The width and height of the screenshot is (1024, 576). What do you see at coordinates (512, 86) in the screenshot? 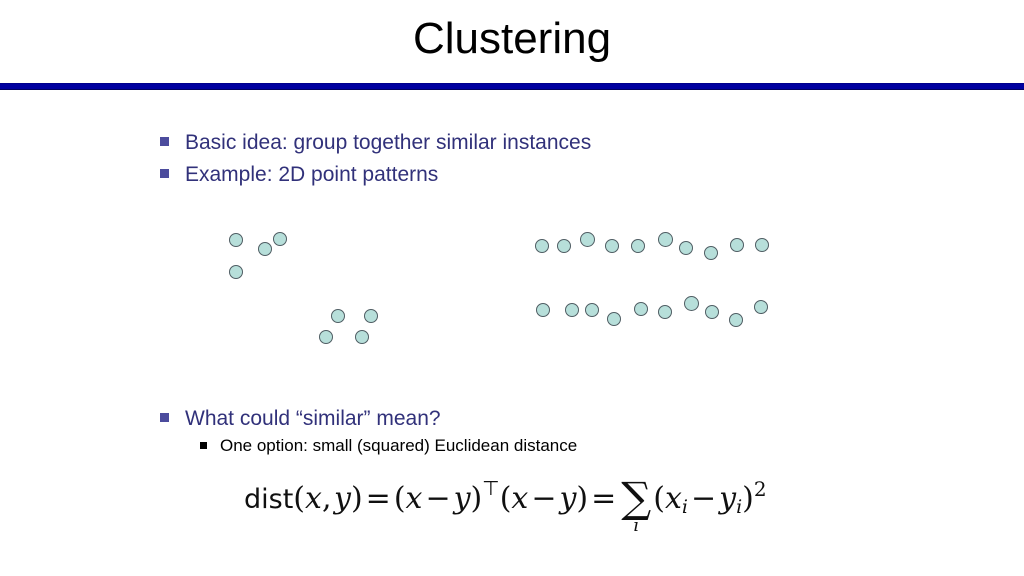
I see `title-divider-rule` at bounding box center [512, 86].